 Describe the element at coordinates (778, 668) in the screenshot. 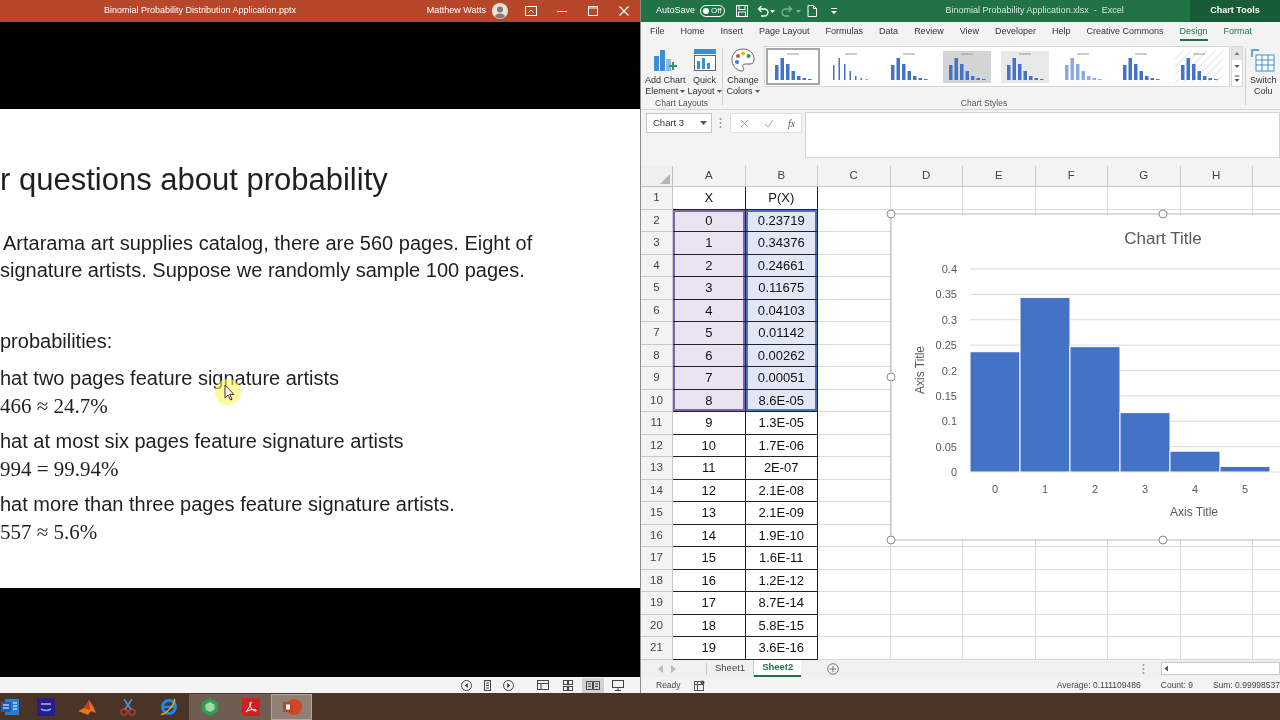

I see `sheet-tab: Sheet2` at that location.